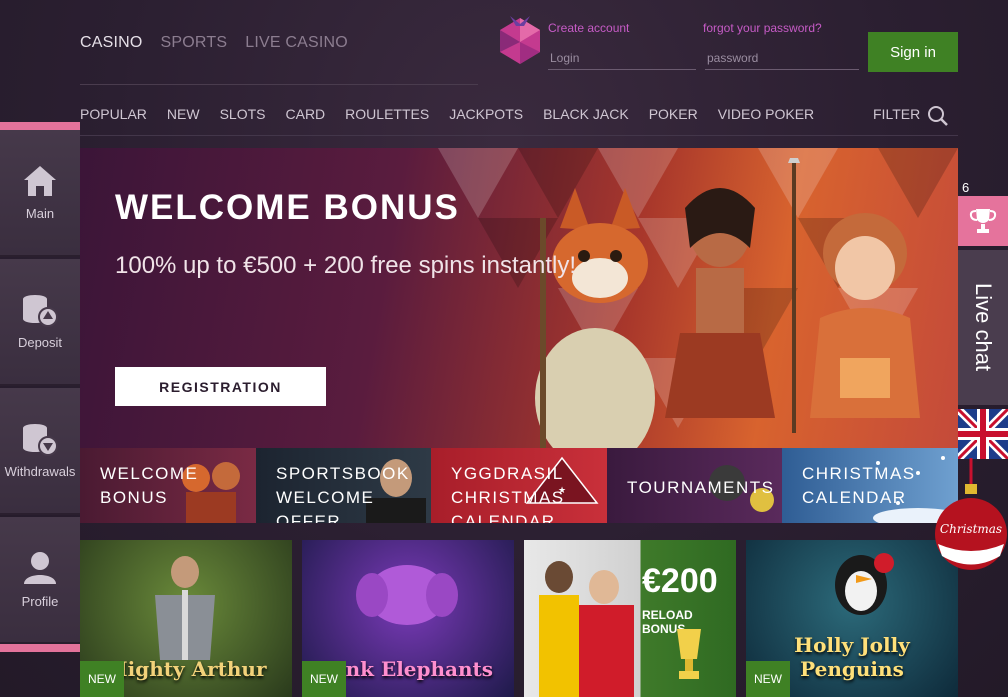 The height and width of the screenshot is (697, 1008). Describe the element at coordinates (111, 43) in the screenshot. I see `tab-casino: CASINO` at that location.